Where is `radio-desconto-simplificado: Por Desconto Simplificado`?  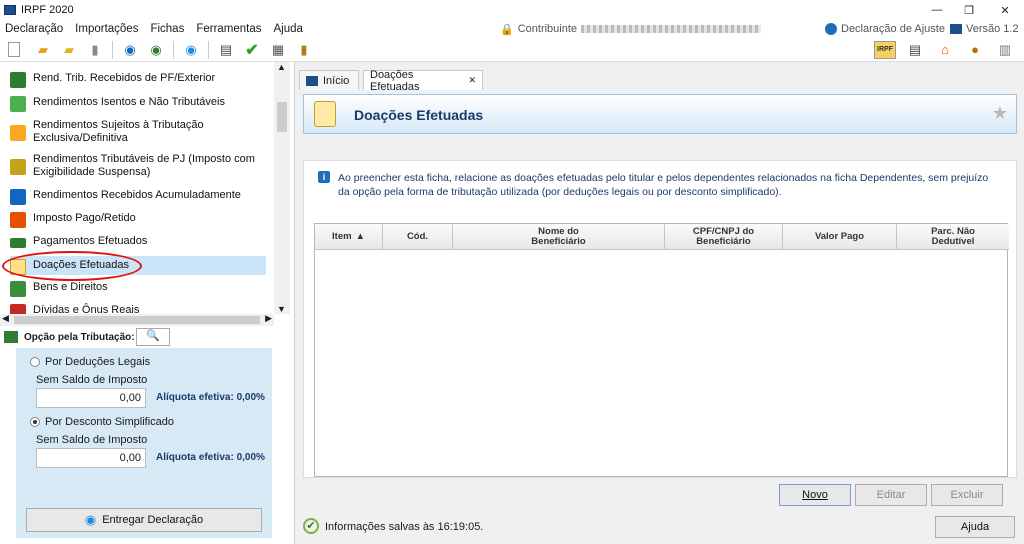
radio-desconto-simplificado: Por Desconto Simplificado is located at coordinates (102, 422).